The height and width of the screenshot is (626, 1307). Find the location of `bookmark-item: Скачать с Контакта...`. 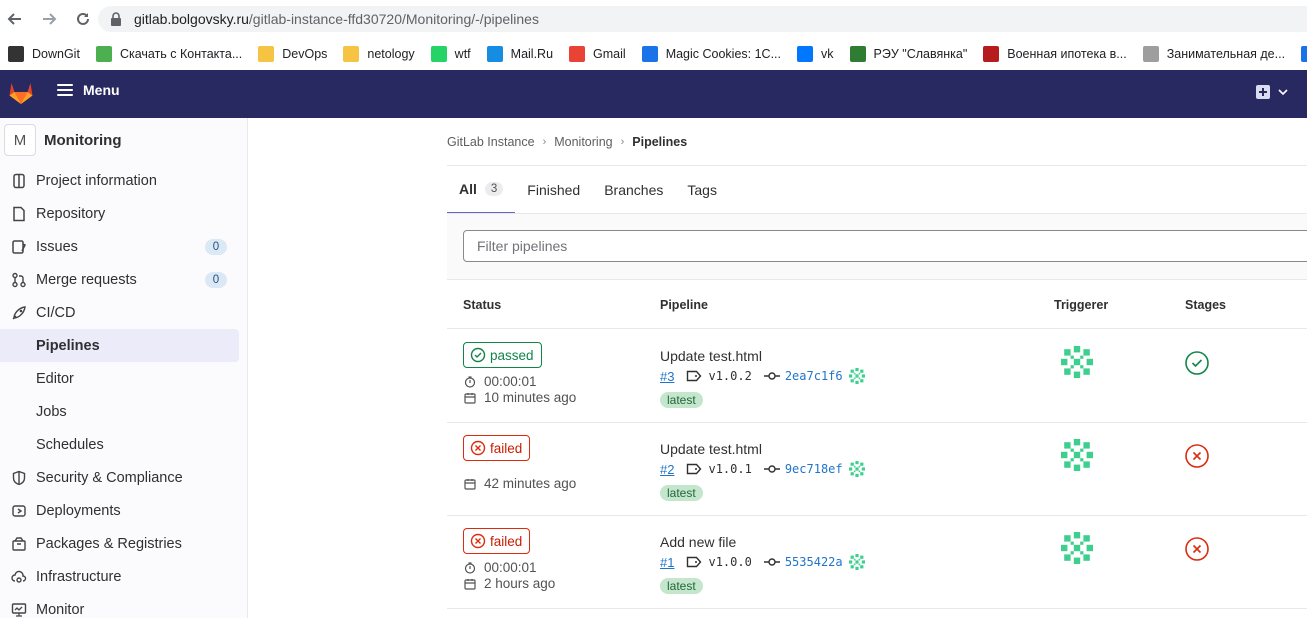

bookmark-item: Скачать с Контакта... is located at coordinates (169, 53).